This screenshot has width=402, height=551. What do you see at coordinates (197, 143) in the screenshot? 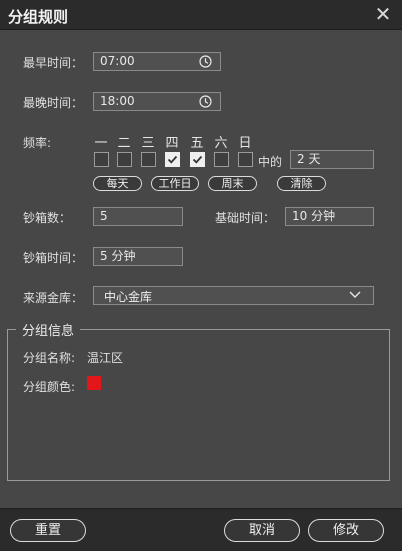
I see `weekday-label-fri: 五` at bounding box center [197, 143].